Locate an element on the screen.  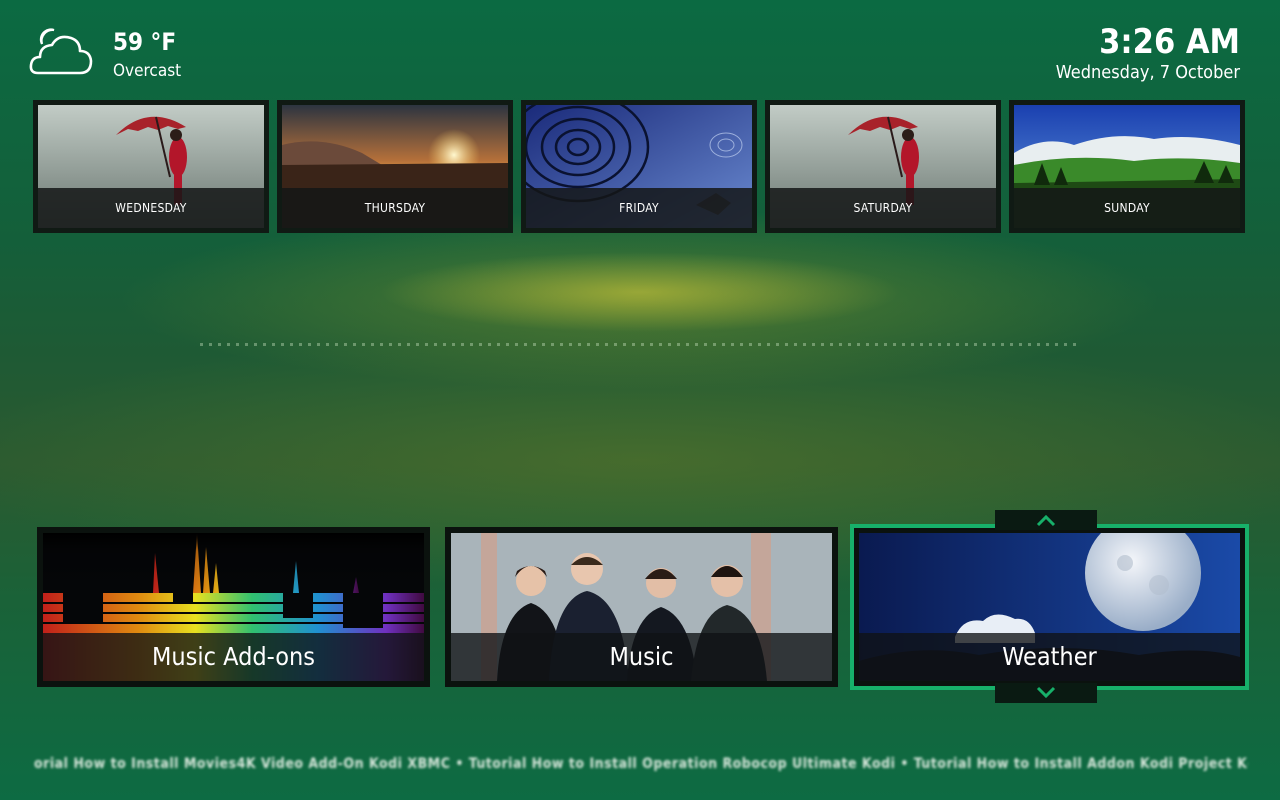
horizon-lights is located at coordinates (640, 344).